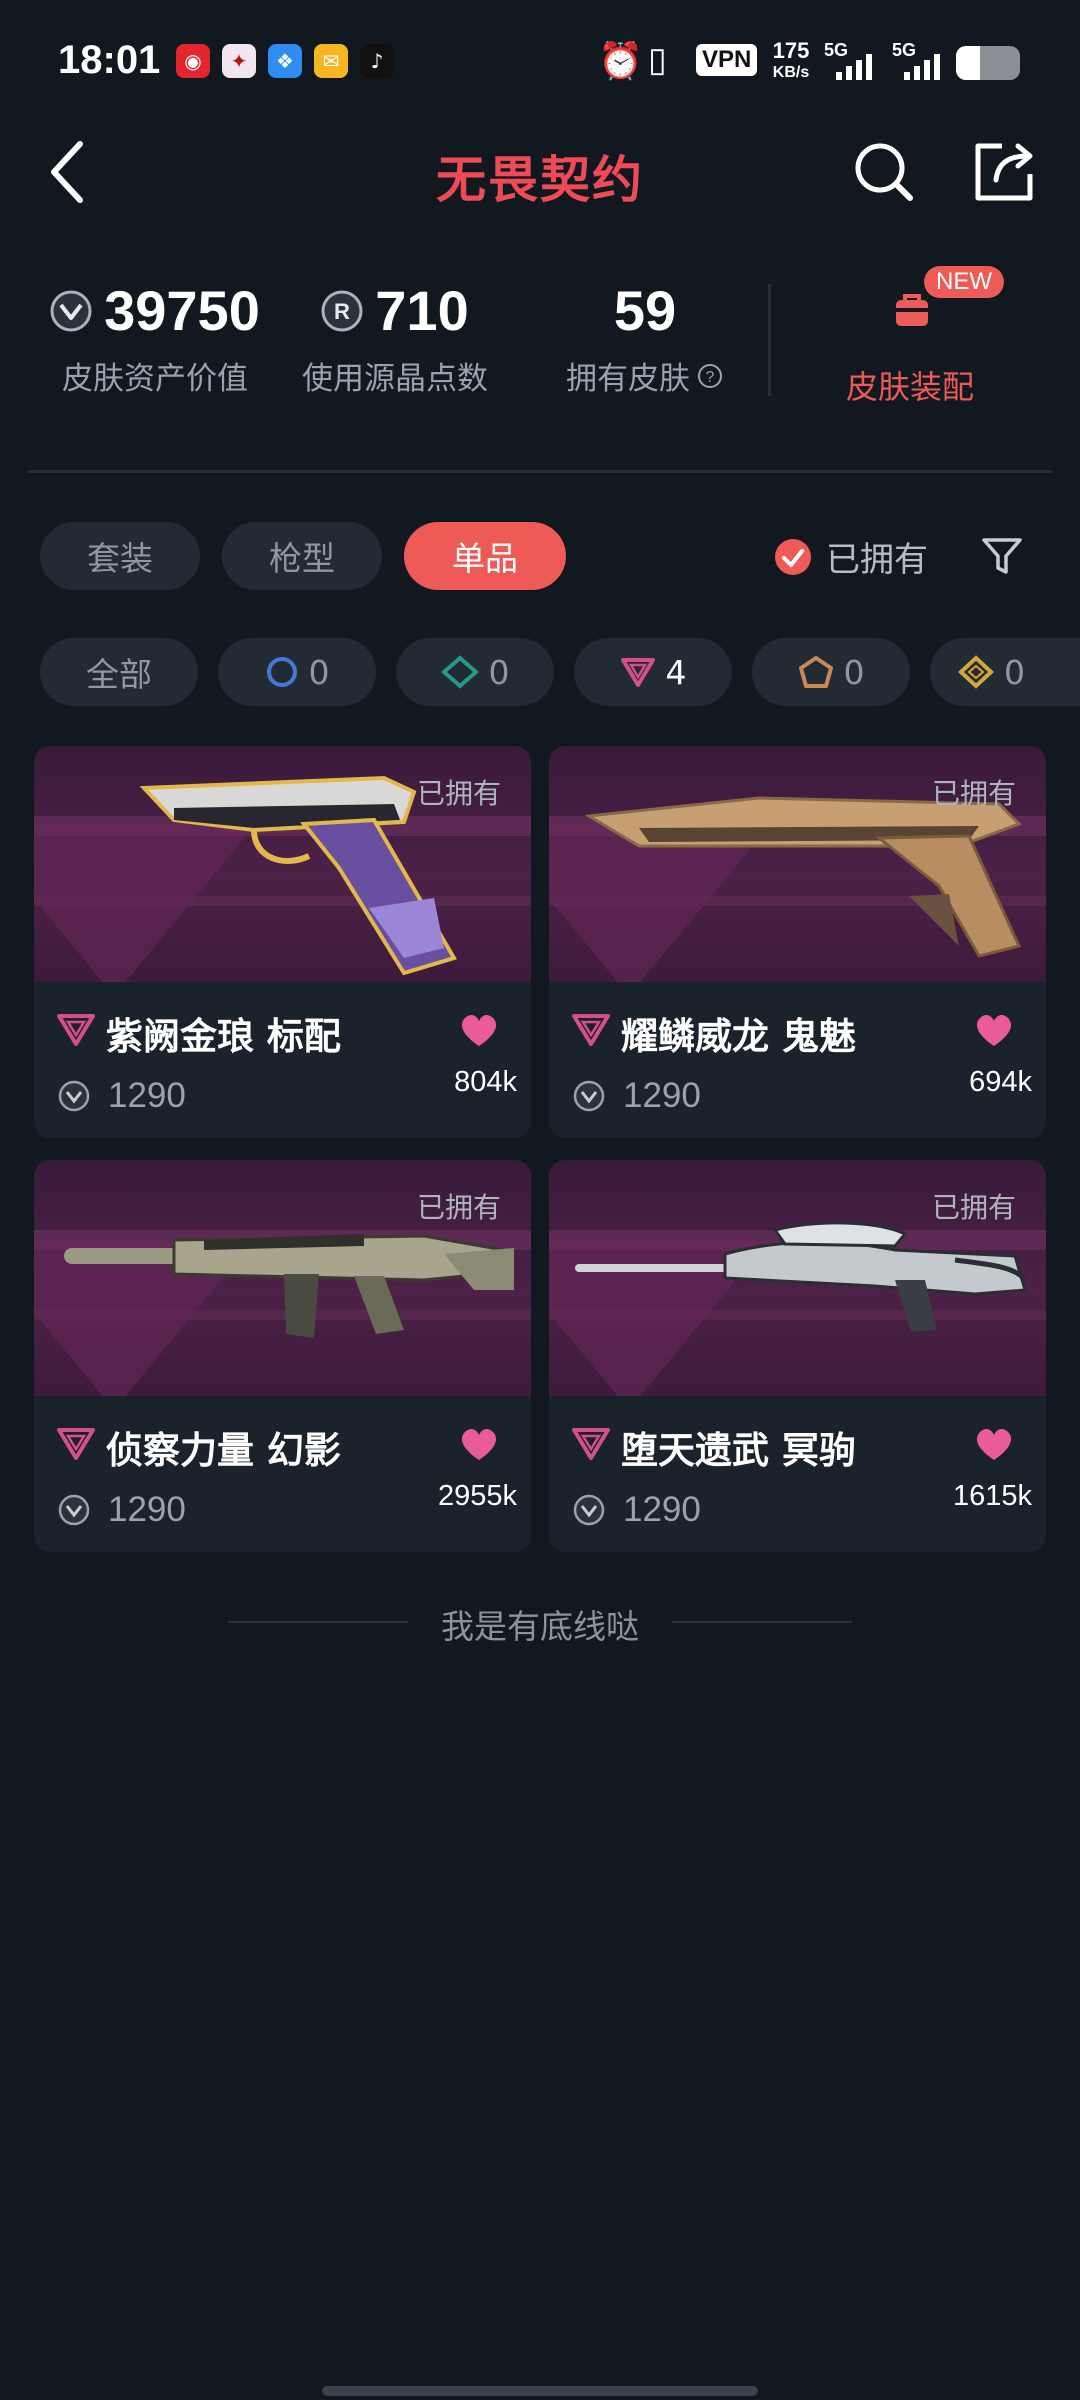 The width and height of the screenshot is (1080, 2400). I want to click on svg-text: R, so click(342, 311).